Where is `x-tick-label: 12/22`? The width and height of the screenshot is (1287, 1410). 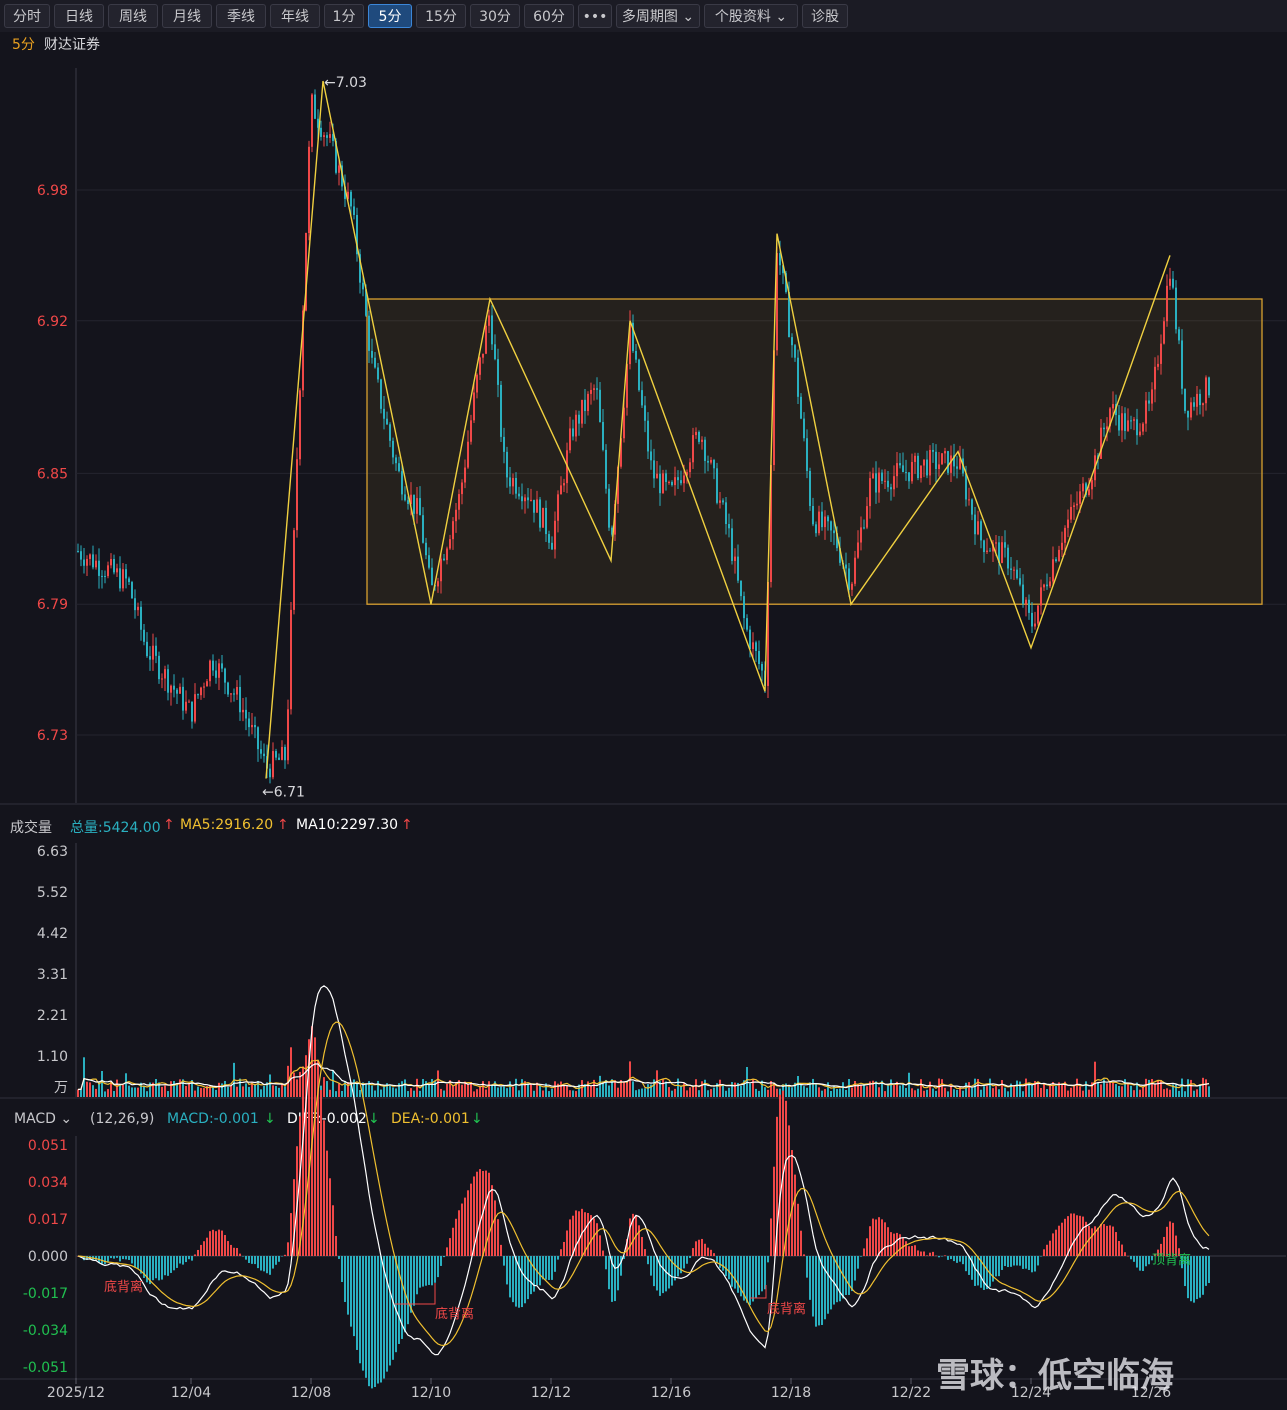
x-tick-label: 12/22 is located at coordinates (911, 1393).